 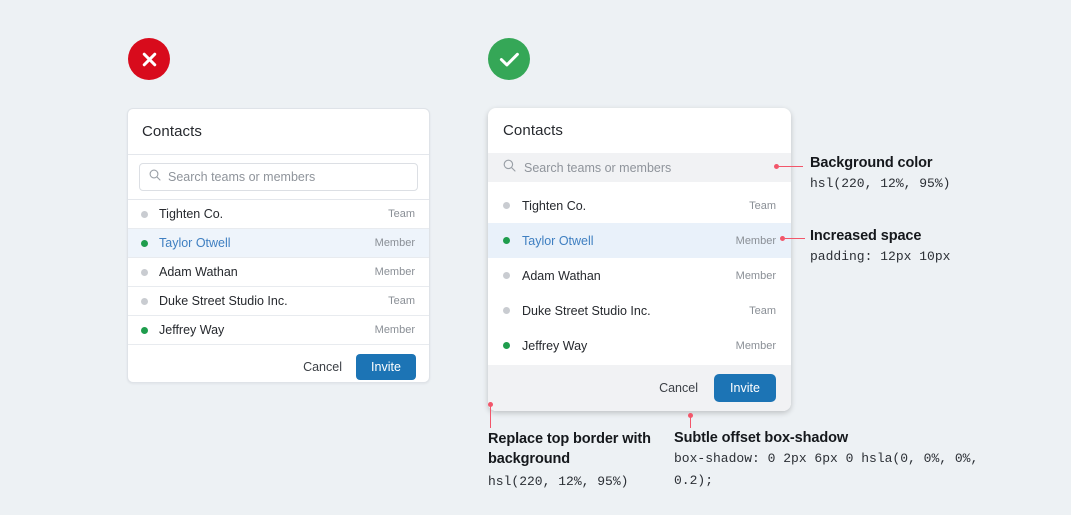 What do you see at coordinates (880, 175) in the screenshot?
I see `annotation-background-color: Background color hsl(220, 12%, 95%)` at bounding box center [880, 175].